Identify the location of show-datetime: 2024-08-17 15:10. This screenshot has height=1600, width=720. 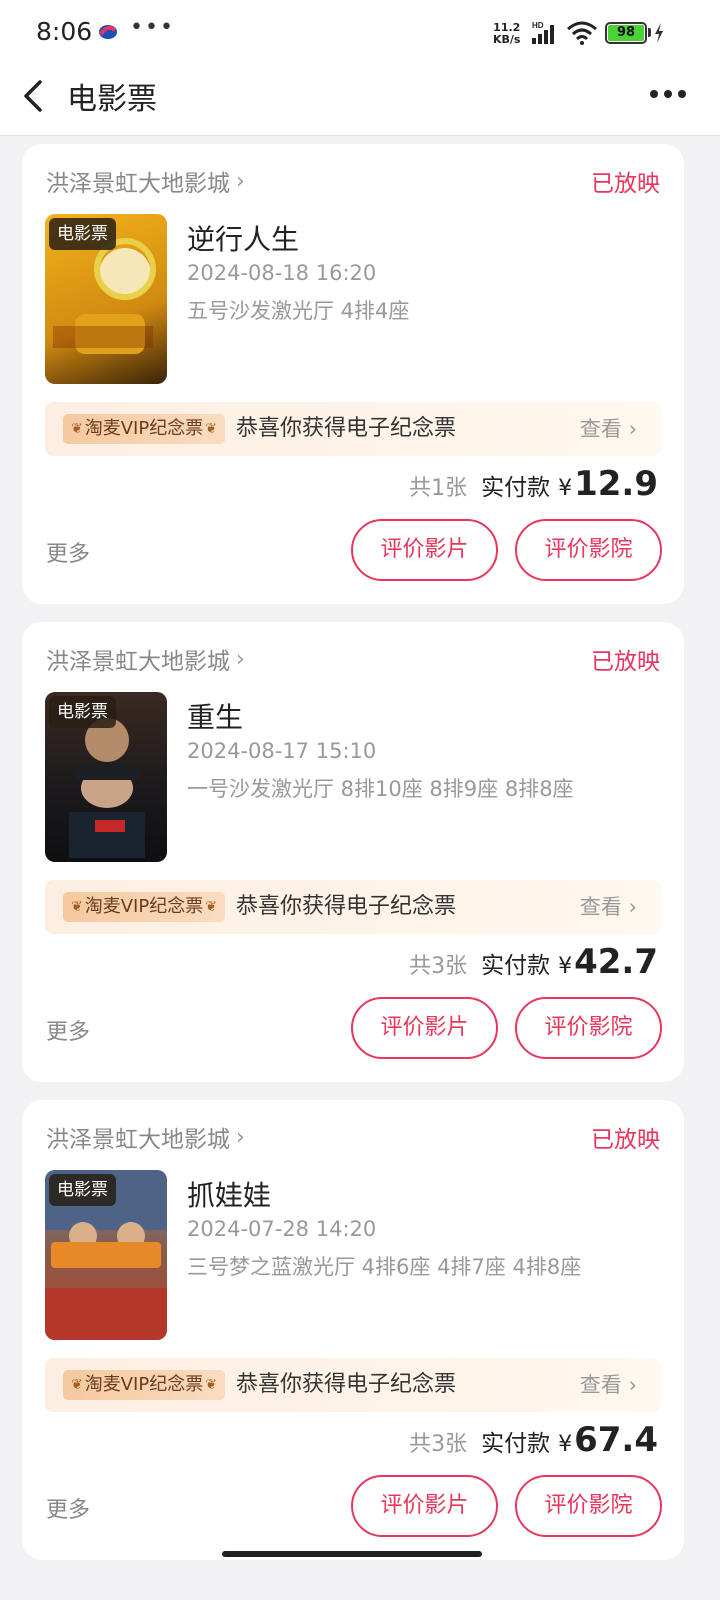
(282, 751).